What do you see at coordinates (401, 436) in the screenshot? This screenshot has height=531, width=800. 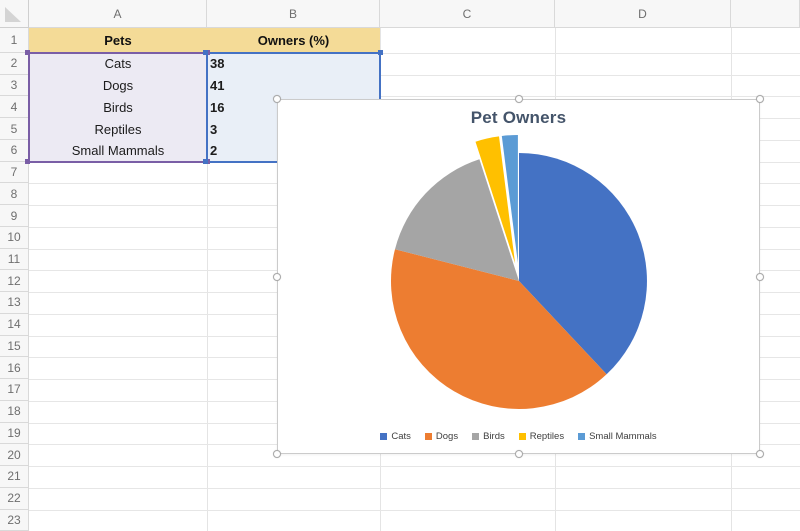 I see `legend-label: Cats` at bounding box center [401, 436].